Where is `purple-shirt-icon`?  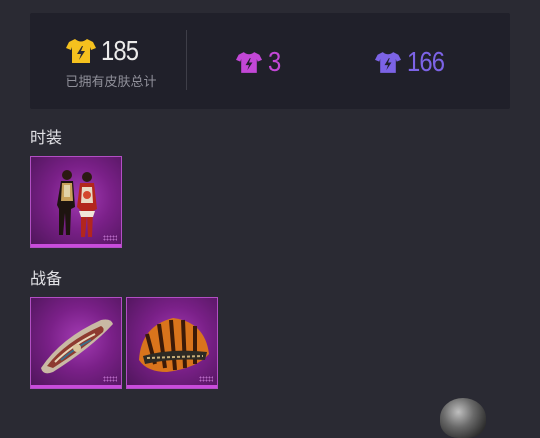 purple-shirt-icon is located at coordinates (388, 62).